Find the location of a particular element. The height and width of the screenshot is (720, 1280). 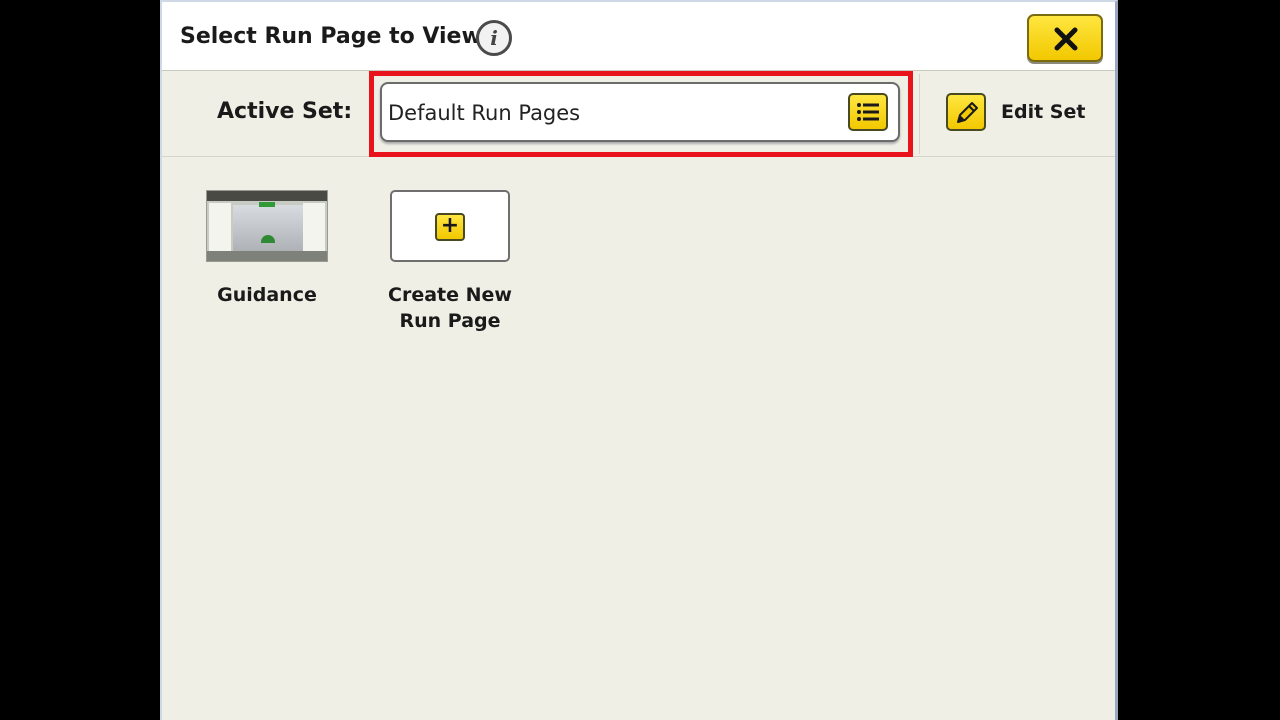

create-new-label-line1: Create New is located at coordinates (450, 295).